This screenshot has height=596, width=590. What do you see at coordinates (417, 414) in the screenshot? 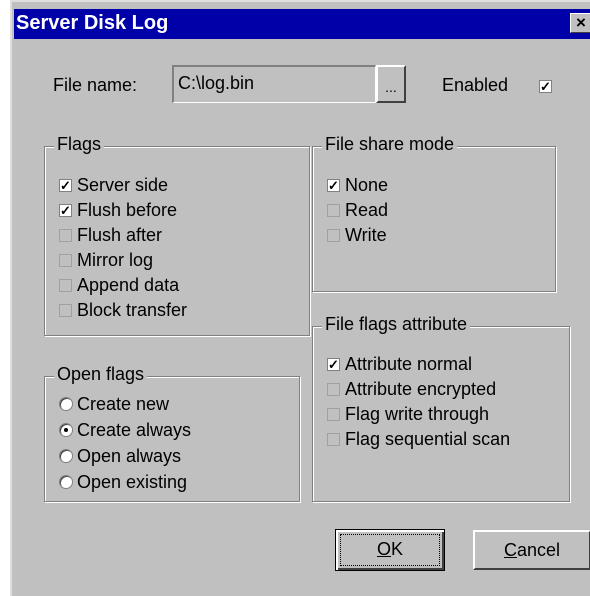
I see `checkbox-label: Flag write through` at bounding box center [417, 414].